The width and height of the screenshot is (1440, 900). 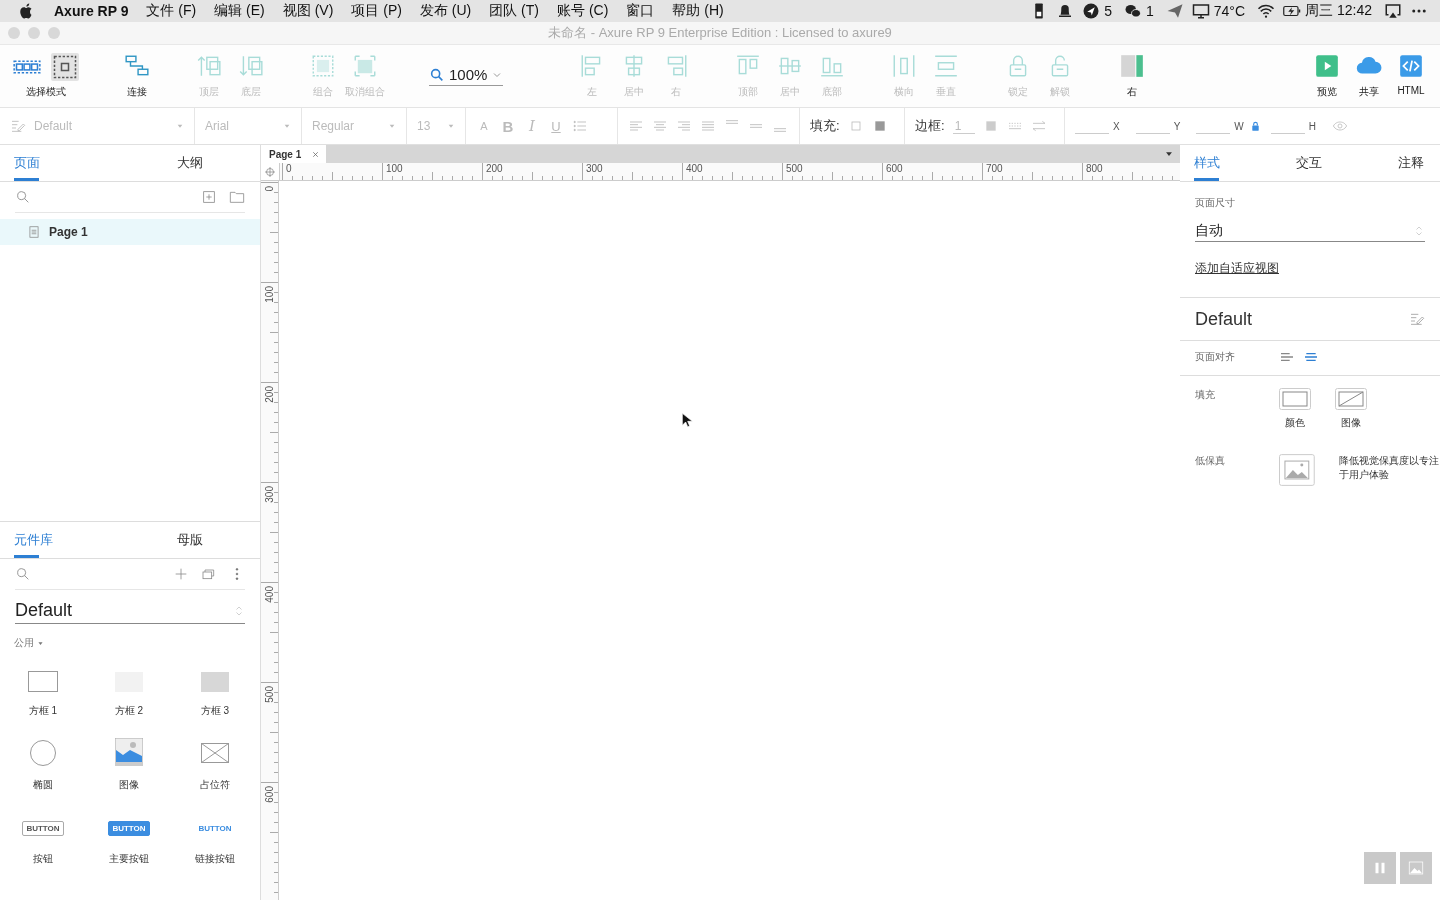 I want to click on folder-icon, so click(x=237, y=197).